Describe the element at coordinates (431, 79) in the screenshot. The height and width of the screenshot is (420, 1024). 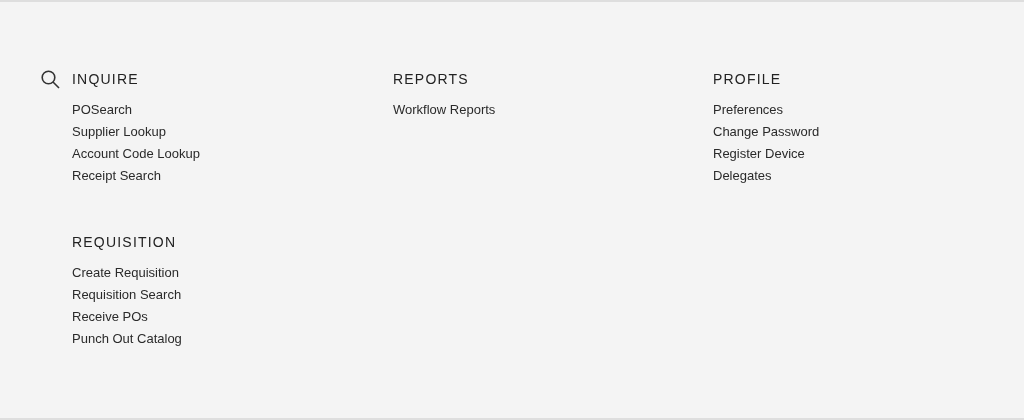
I see `section-heading: REPORTS` at that location.